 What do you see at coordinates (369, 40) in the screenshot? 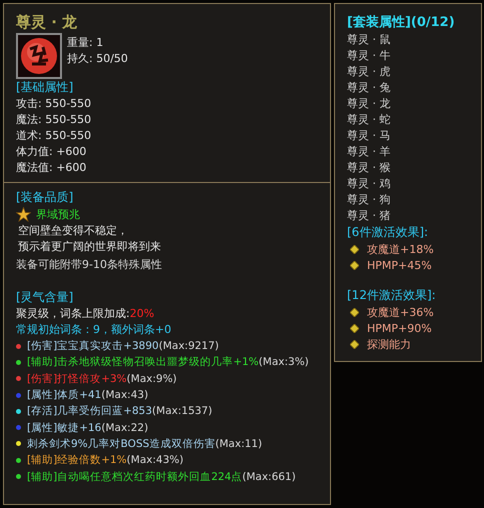
I see `set-piece-text: 尊灵 · 鼠` at bounding box center [369, 40].